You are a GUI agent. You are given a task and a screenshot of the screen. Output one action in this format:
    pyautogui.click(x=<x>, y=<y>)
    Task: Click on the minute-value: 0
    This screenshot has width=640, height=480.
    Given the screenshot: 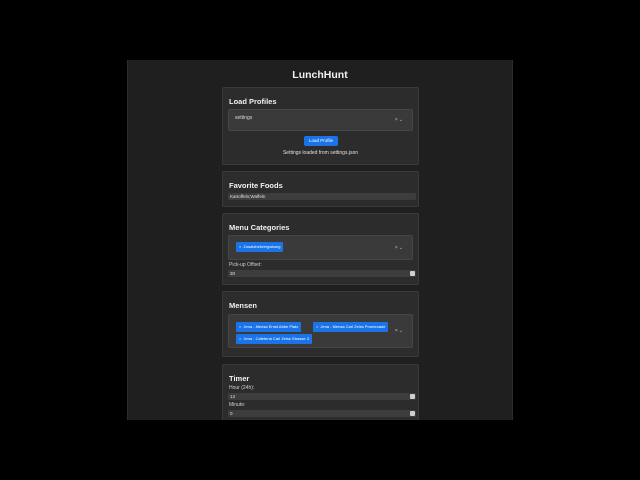 What is the action you would take?
    pyautogui.click(x=231, y=413)
    